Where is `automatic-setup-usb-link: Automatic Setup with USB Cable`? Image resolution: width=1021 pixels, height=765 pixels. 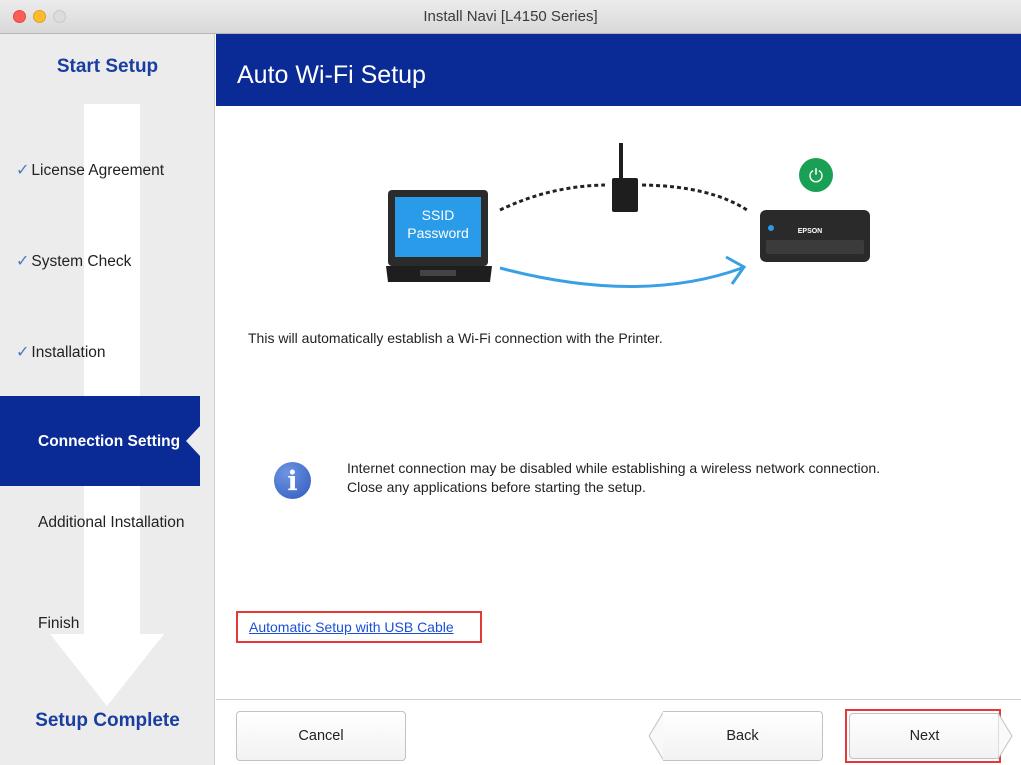 automatic-setup-usb-link: Automatic Setup with USB Cable is located at coordinates (351, 627).